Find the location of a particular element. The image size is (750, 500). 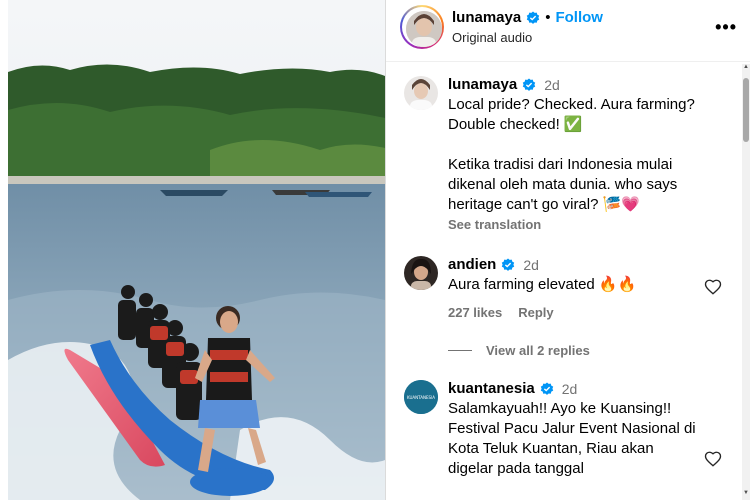

comment-text: Aura farming elevated 🔥🔥 is located at coordinates (542, 284).